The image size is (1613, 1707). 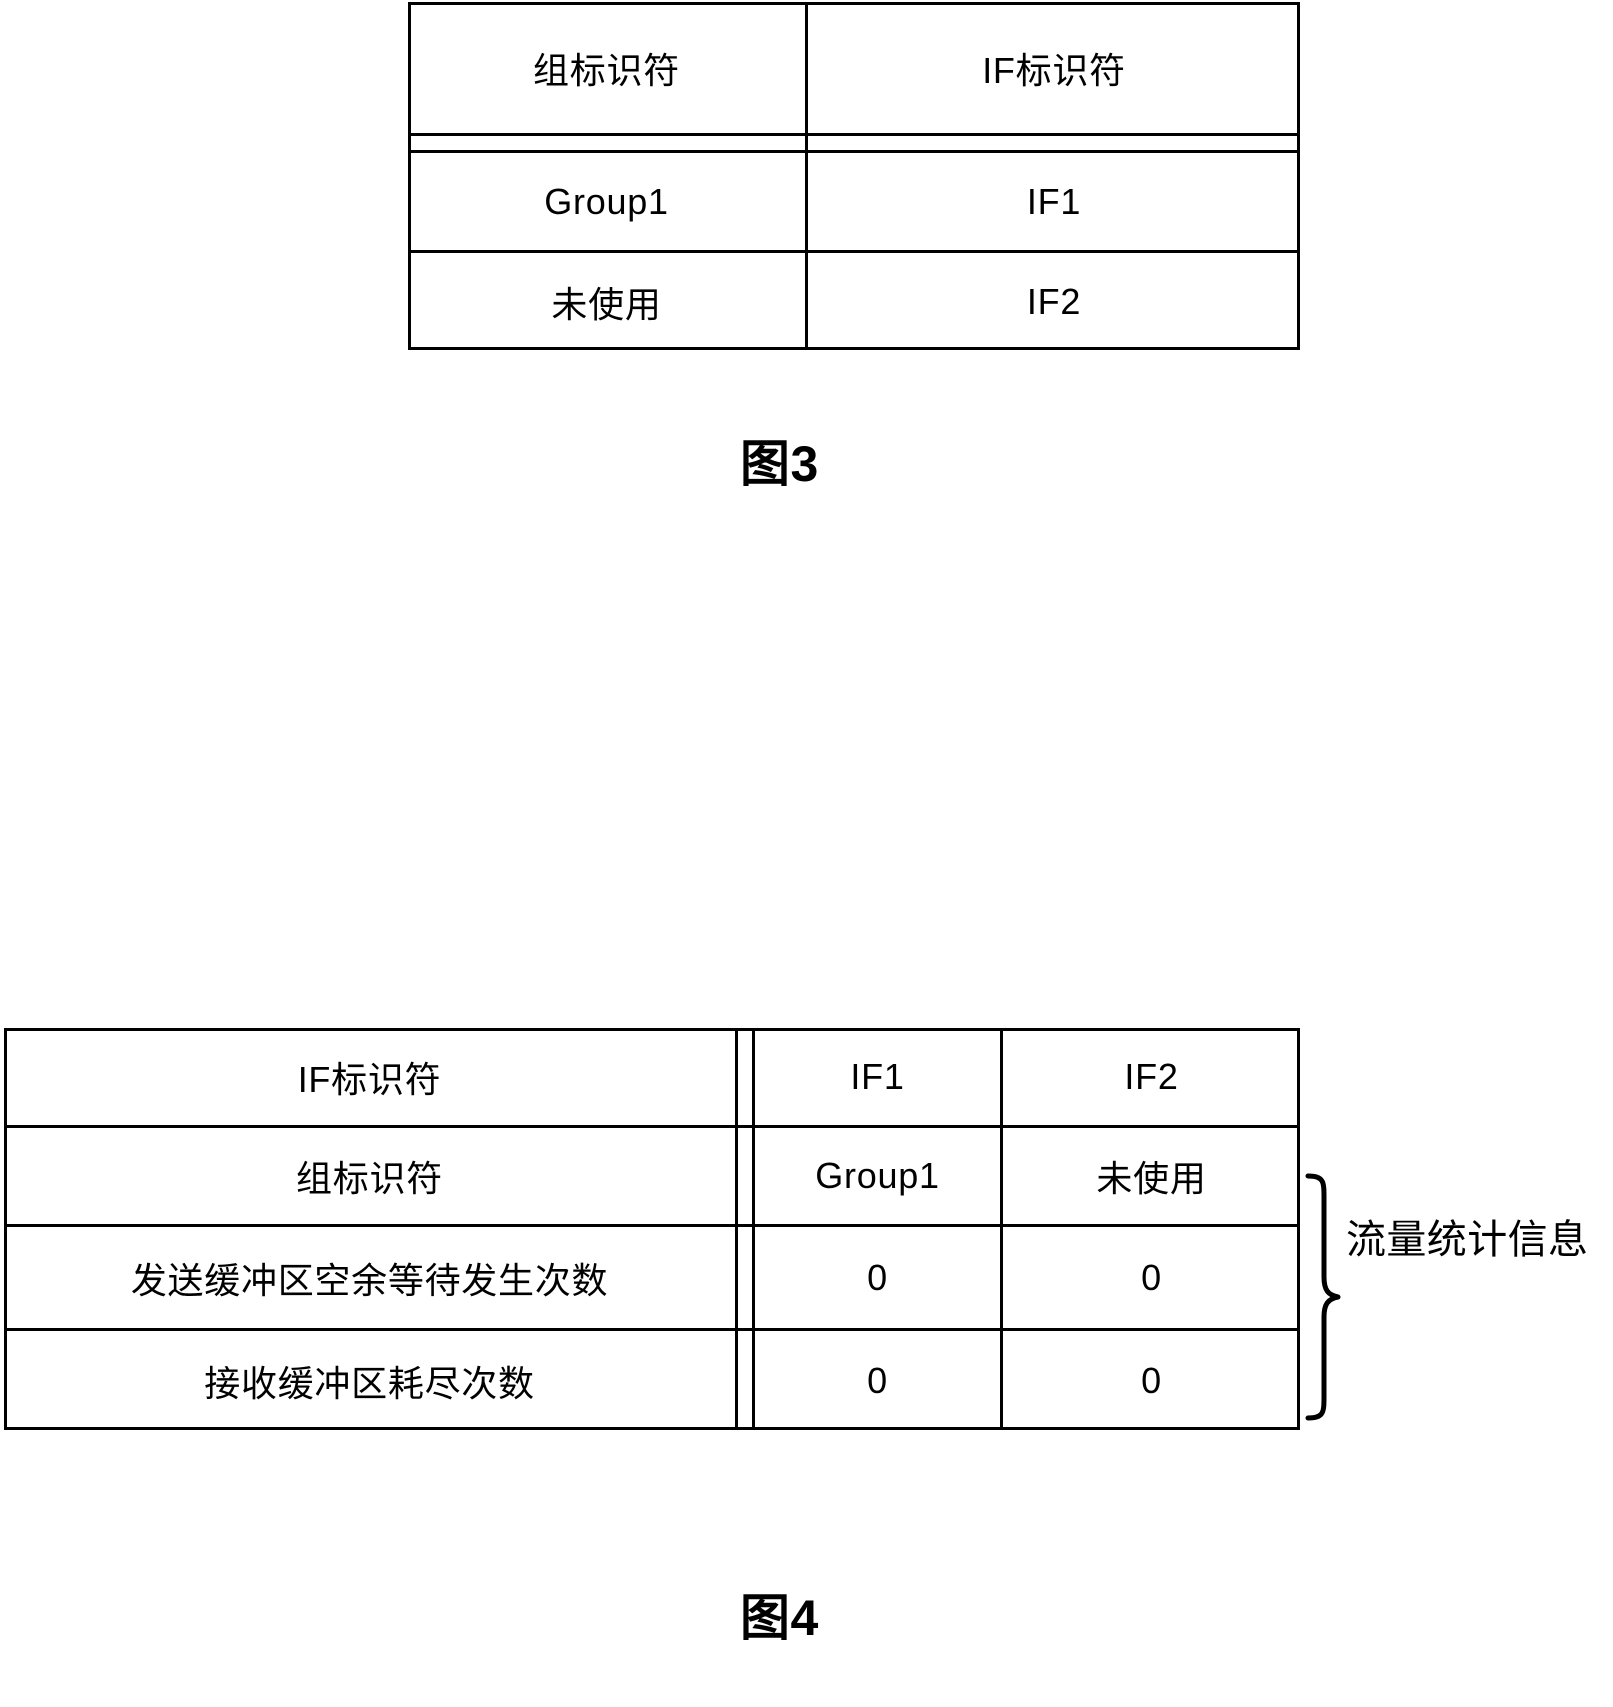 What do you see at coordinates (779, 1618) in the screenshot?
I see `figure4-caption: 图4` at bounding box center [779, 1618].